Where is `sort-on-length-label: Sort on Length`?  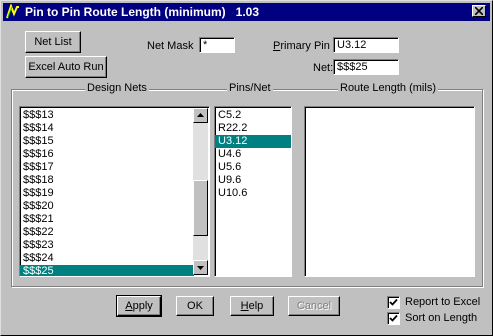
sort-on-length-label: Sort on Length is located at coordinates (441, 318).